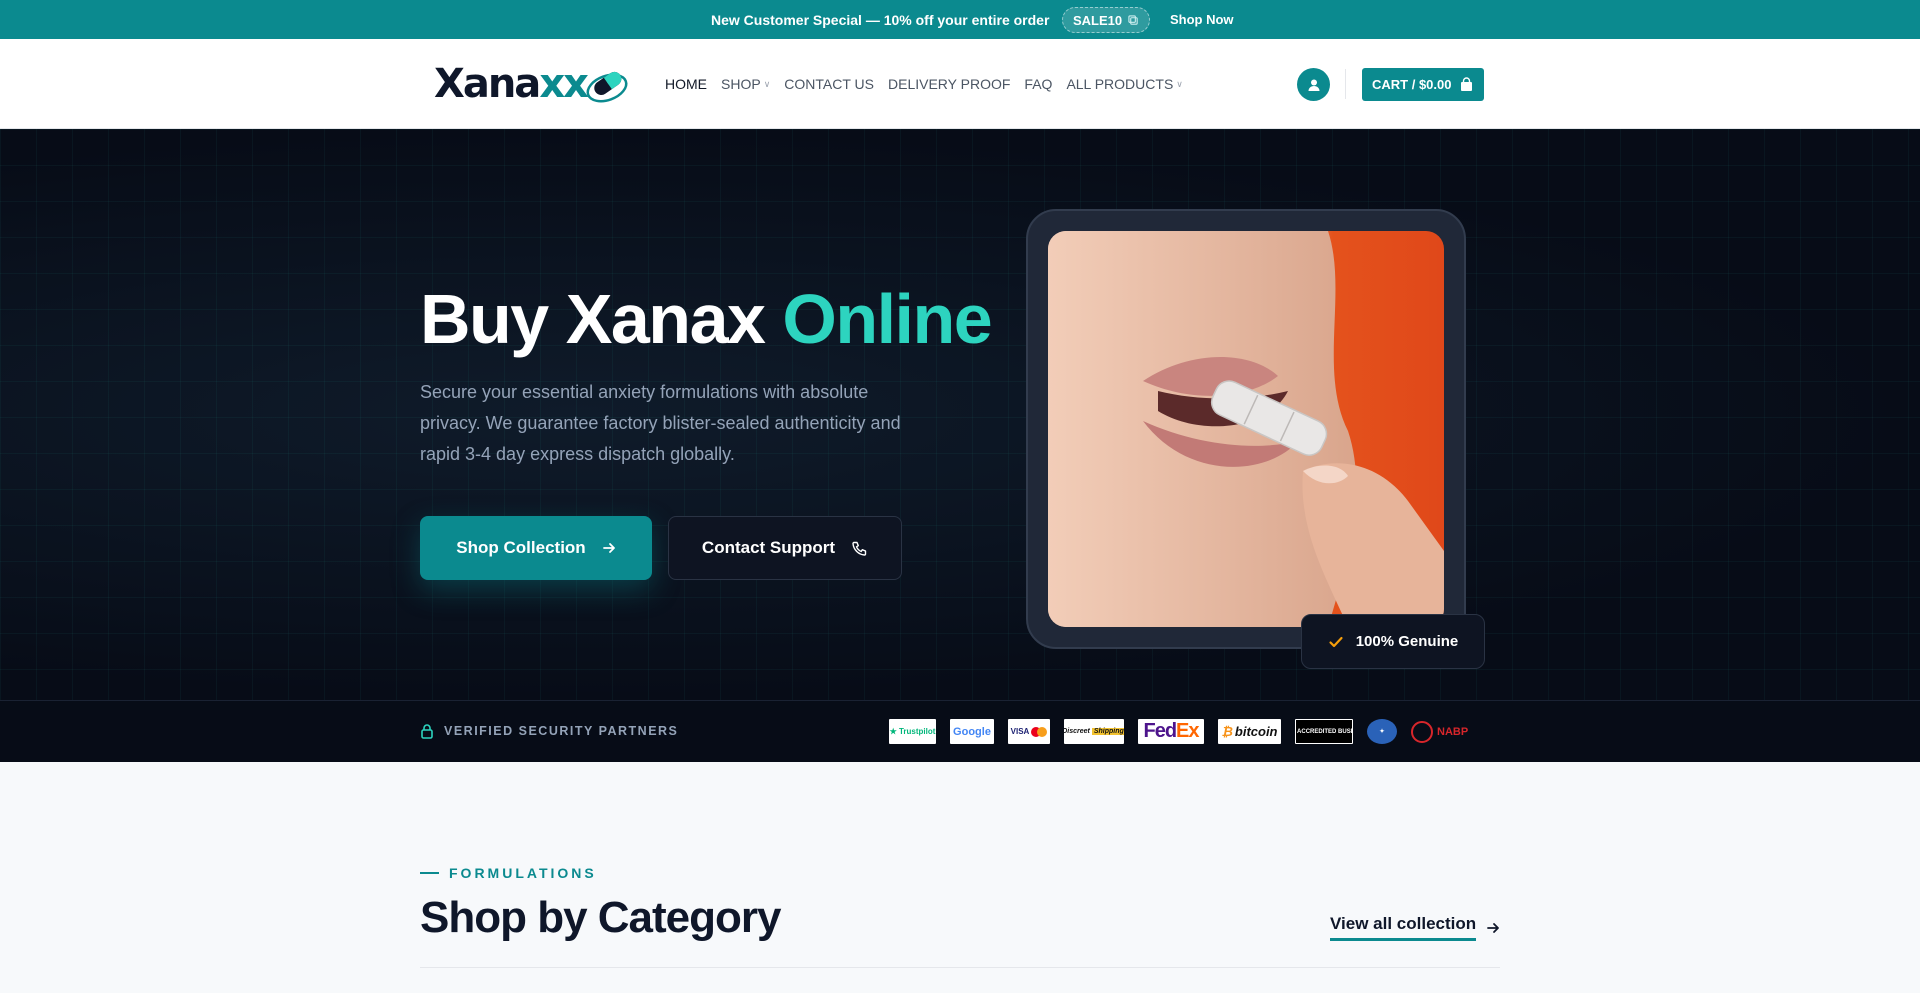 Image resolution: width=1920 pixels, height=993 pixels. What do you see at coordinates (912, 731) in the screenshot?
I see `trustpilot-logo: ★ Trustpilot` at bounding box center [912, 731].